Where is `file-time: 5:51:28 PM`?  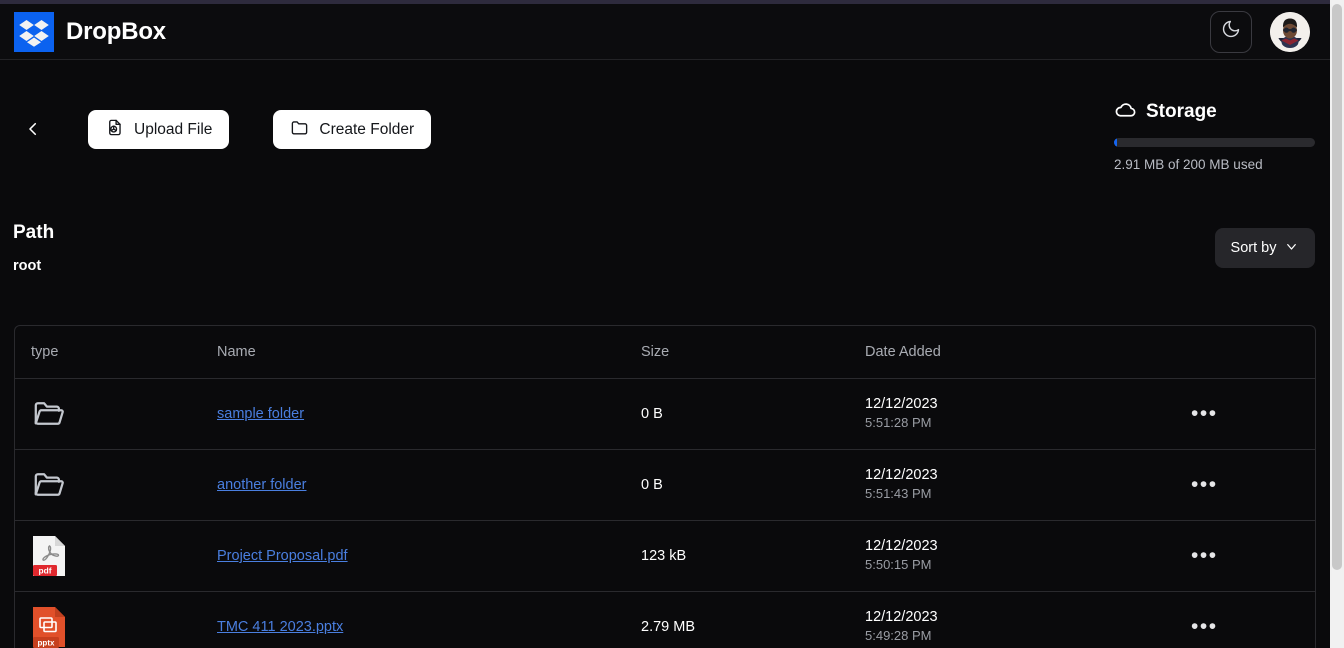
file-time: 5:51:28 PM is located at coordinates (898, 423).